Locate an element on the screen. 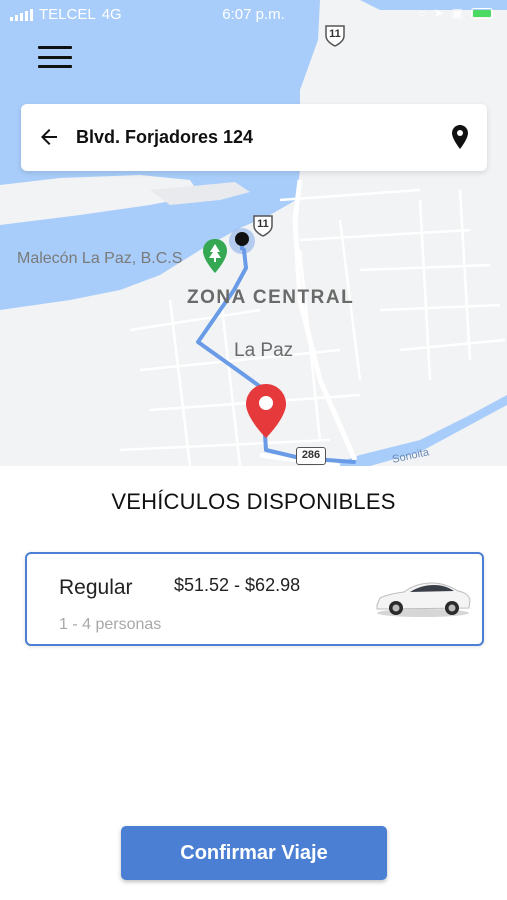 This screenshot has height=900, width=507. vehicle-option-regular: Regular $51.52 - $62.98 1 - 4 personas is located at coordinates (254, 599).